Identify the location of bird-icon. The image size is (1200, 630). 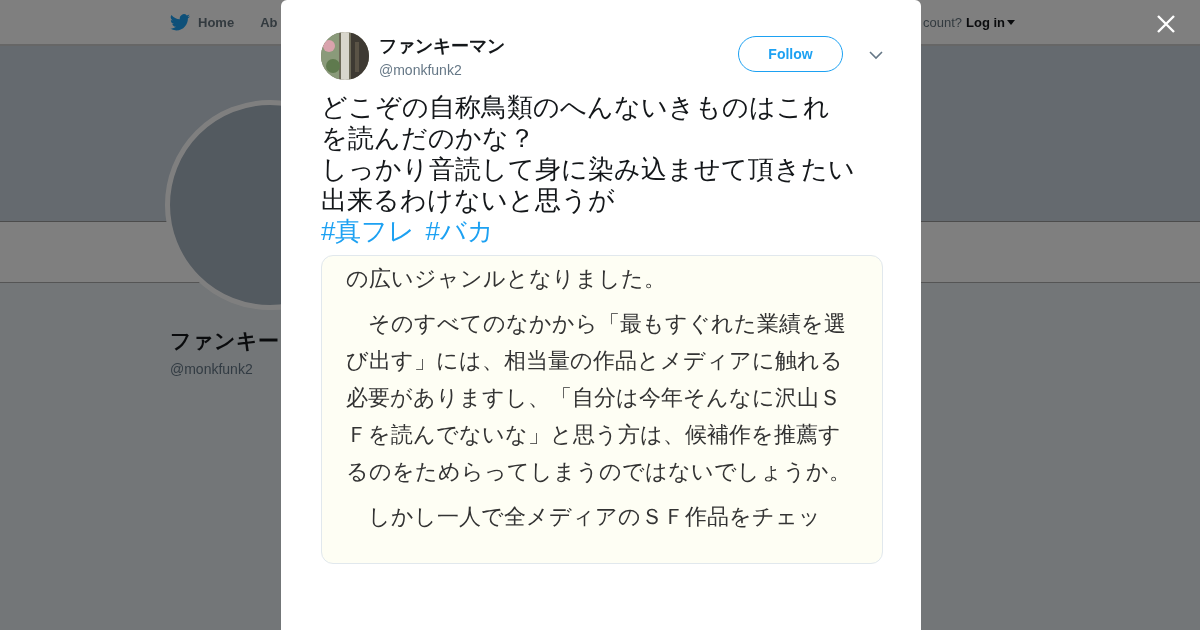
(180, 22).